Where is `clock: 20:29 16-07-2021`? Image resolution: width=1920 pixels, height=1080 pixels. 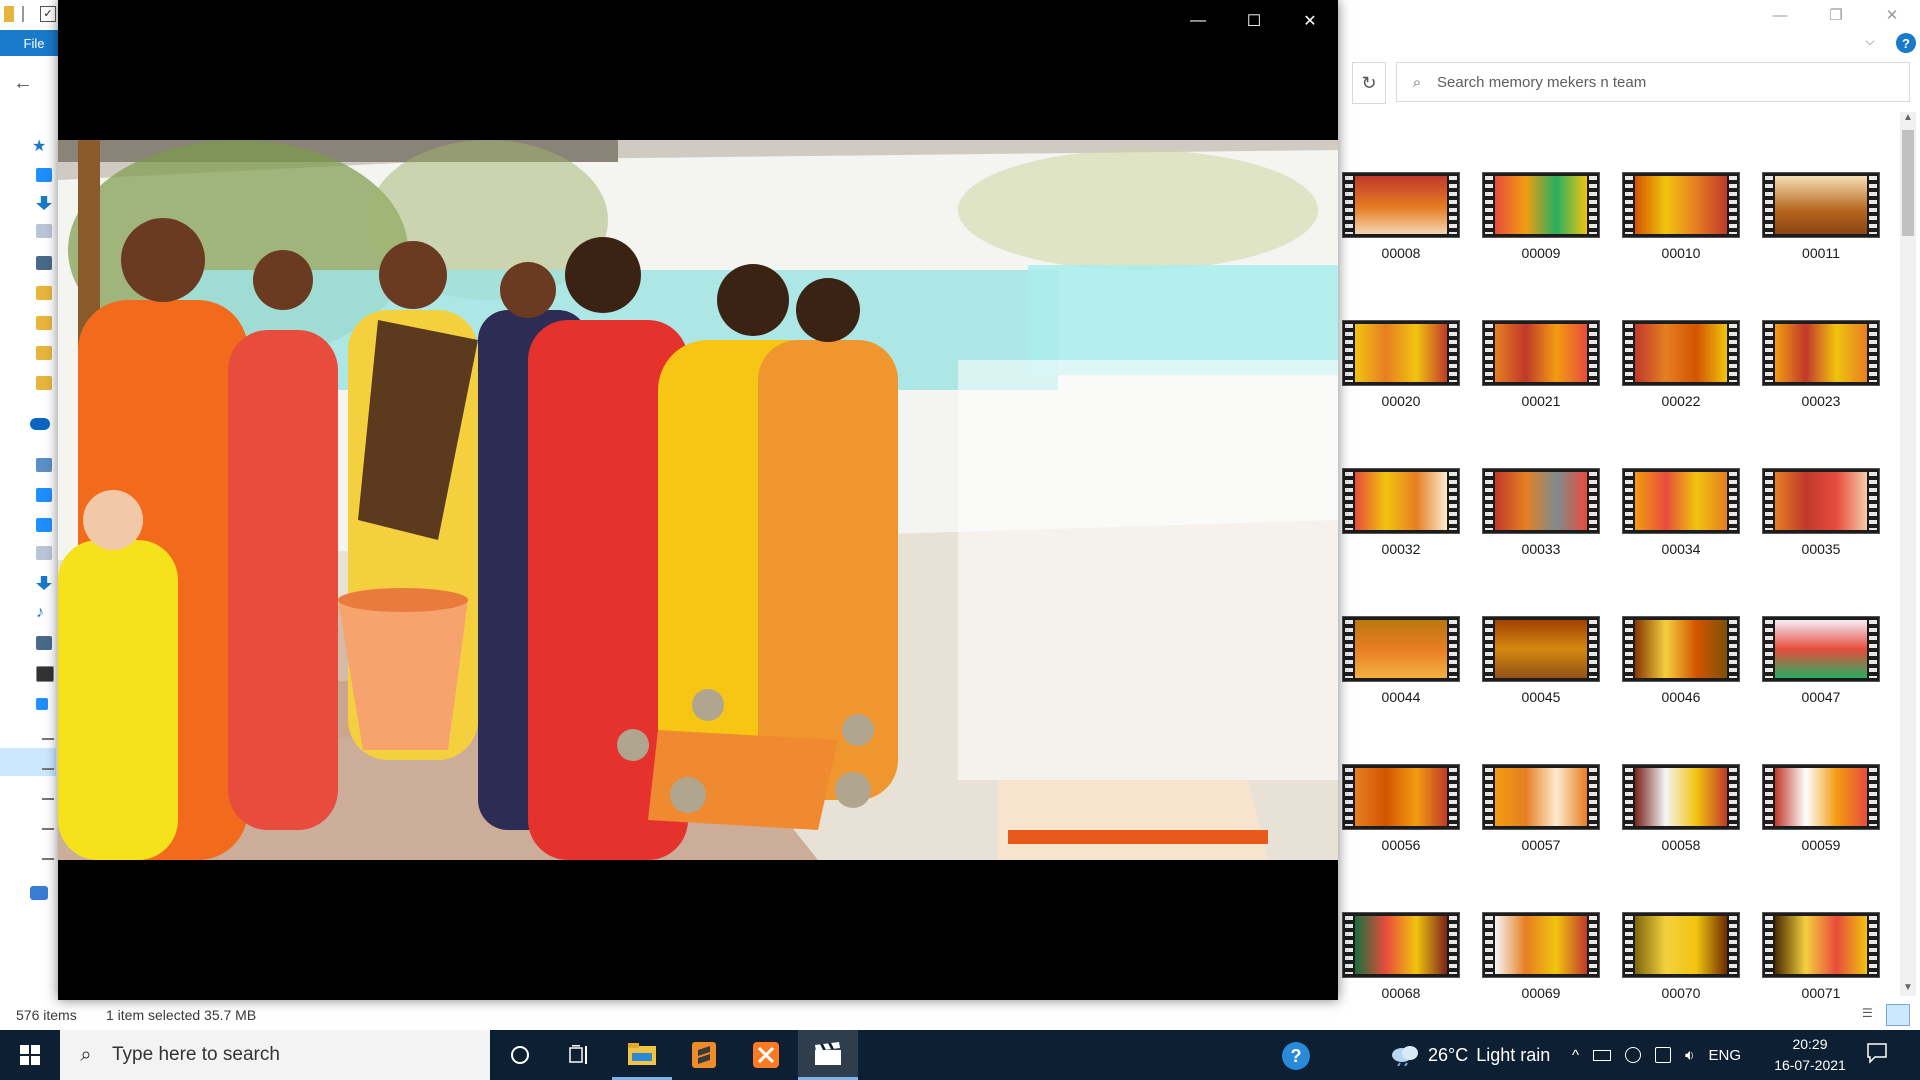
clock: 20:29 16-07-2021 is located at coordinates (1810, 1055).